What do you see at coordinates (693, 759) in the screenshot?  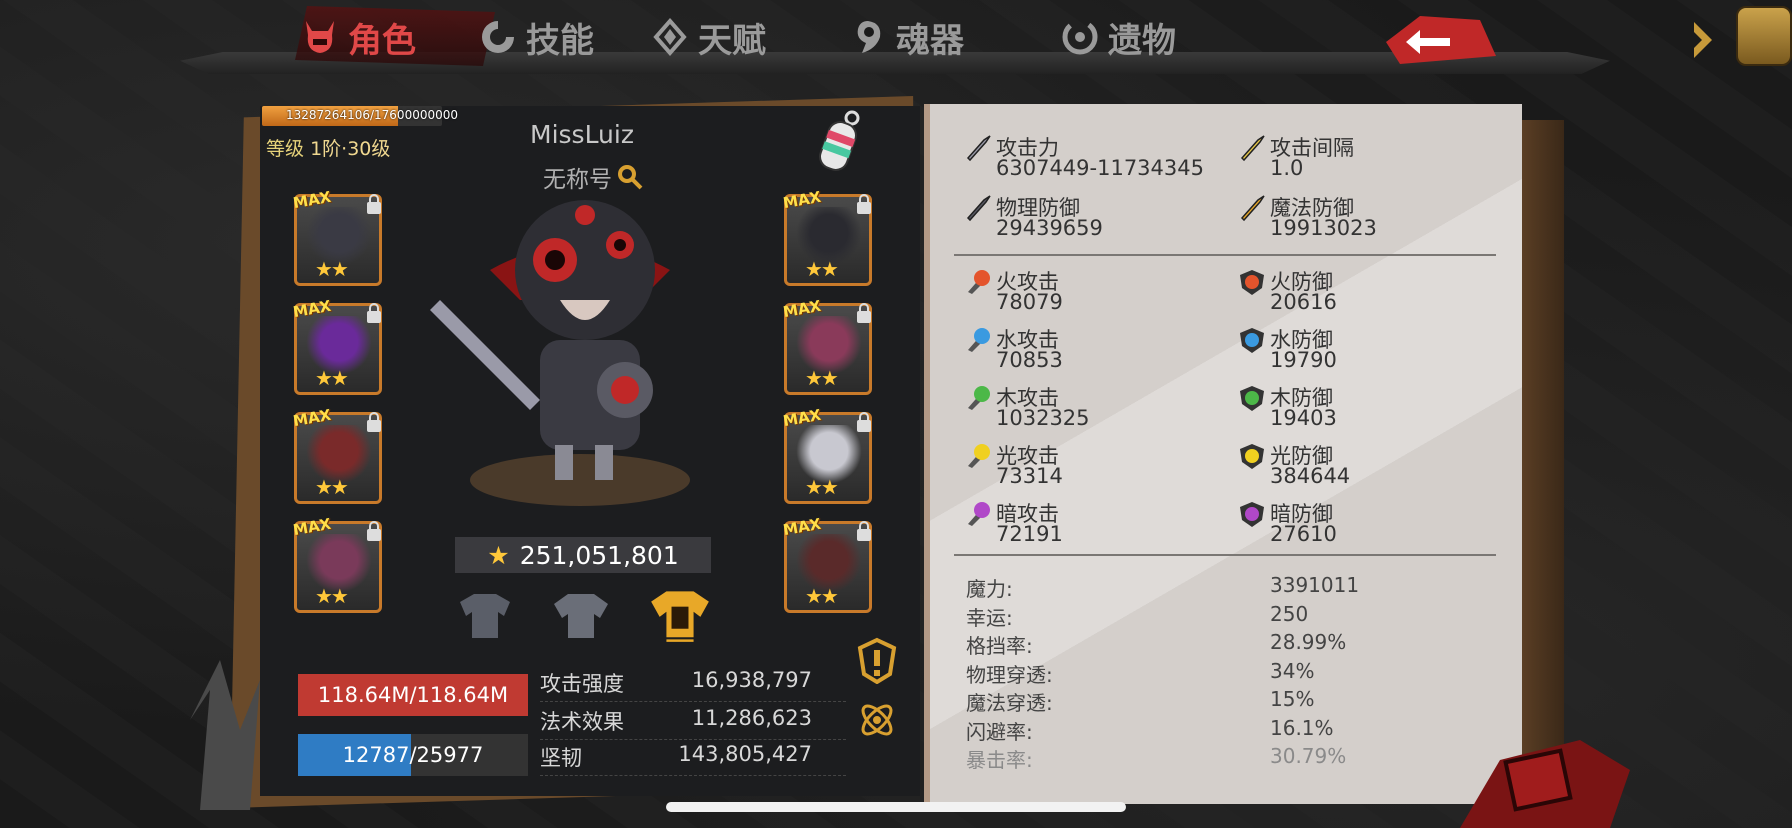 I see `stat-toughness: 坚韧 143,805,427` at bounding box center [693, 759].